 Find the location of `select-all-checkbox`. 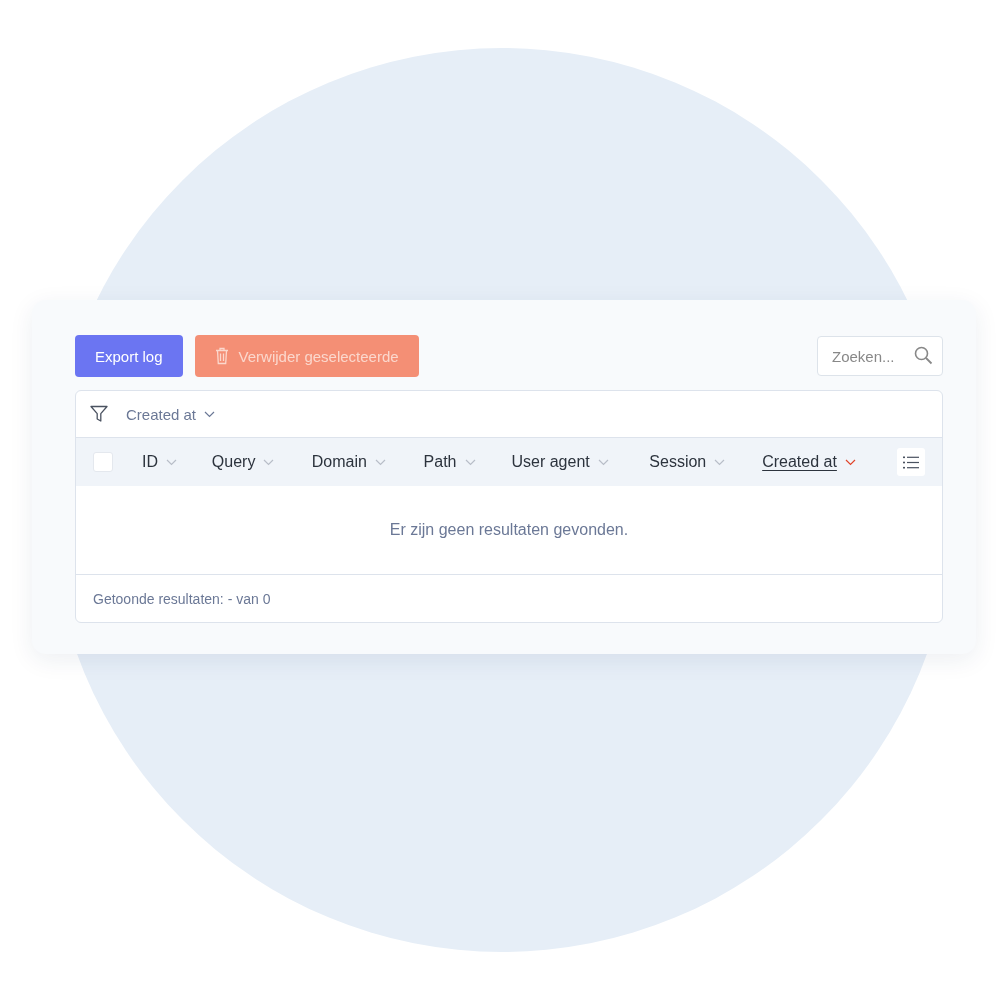

select-all-checkbox is located at coordinates (103, 462).